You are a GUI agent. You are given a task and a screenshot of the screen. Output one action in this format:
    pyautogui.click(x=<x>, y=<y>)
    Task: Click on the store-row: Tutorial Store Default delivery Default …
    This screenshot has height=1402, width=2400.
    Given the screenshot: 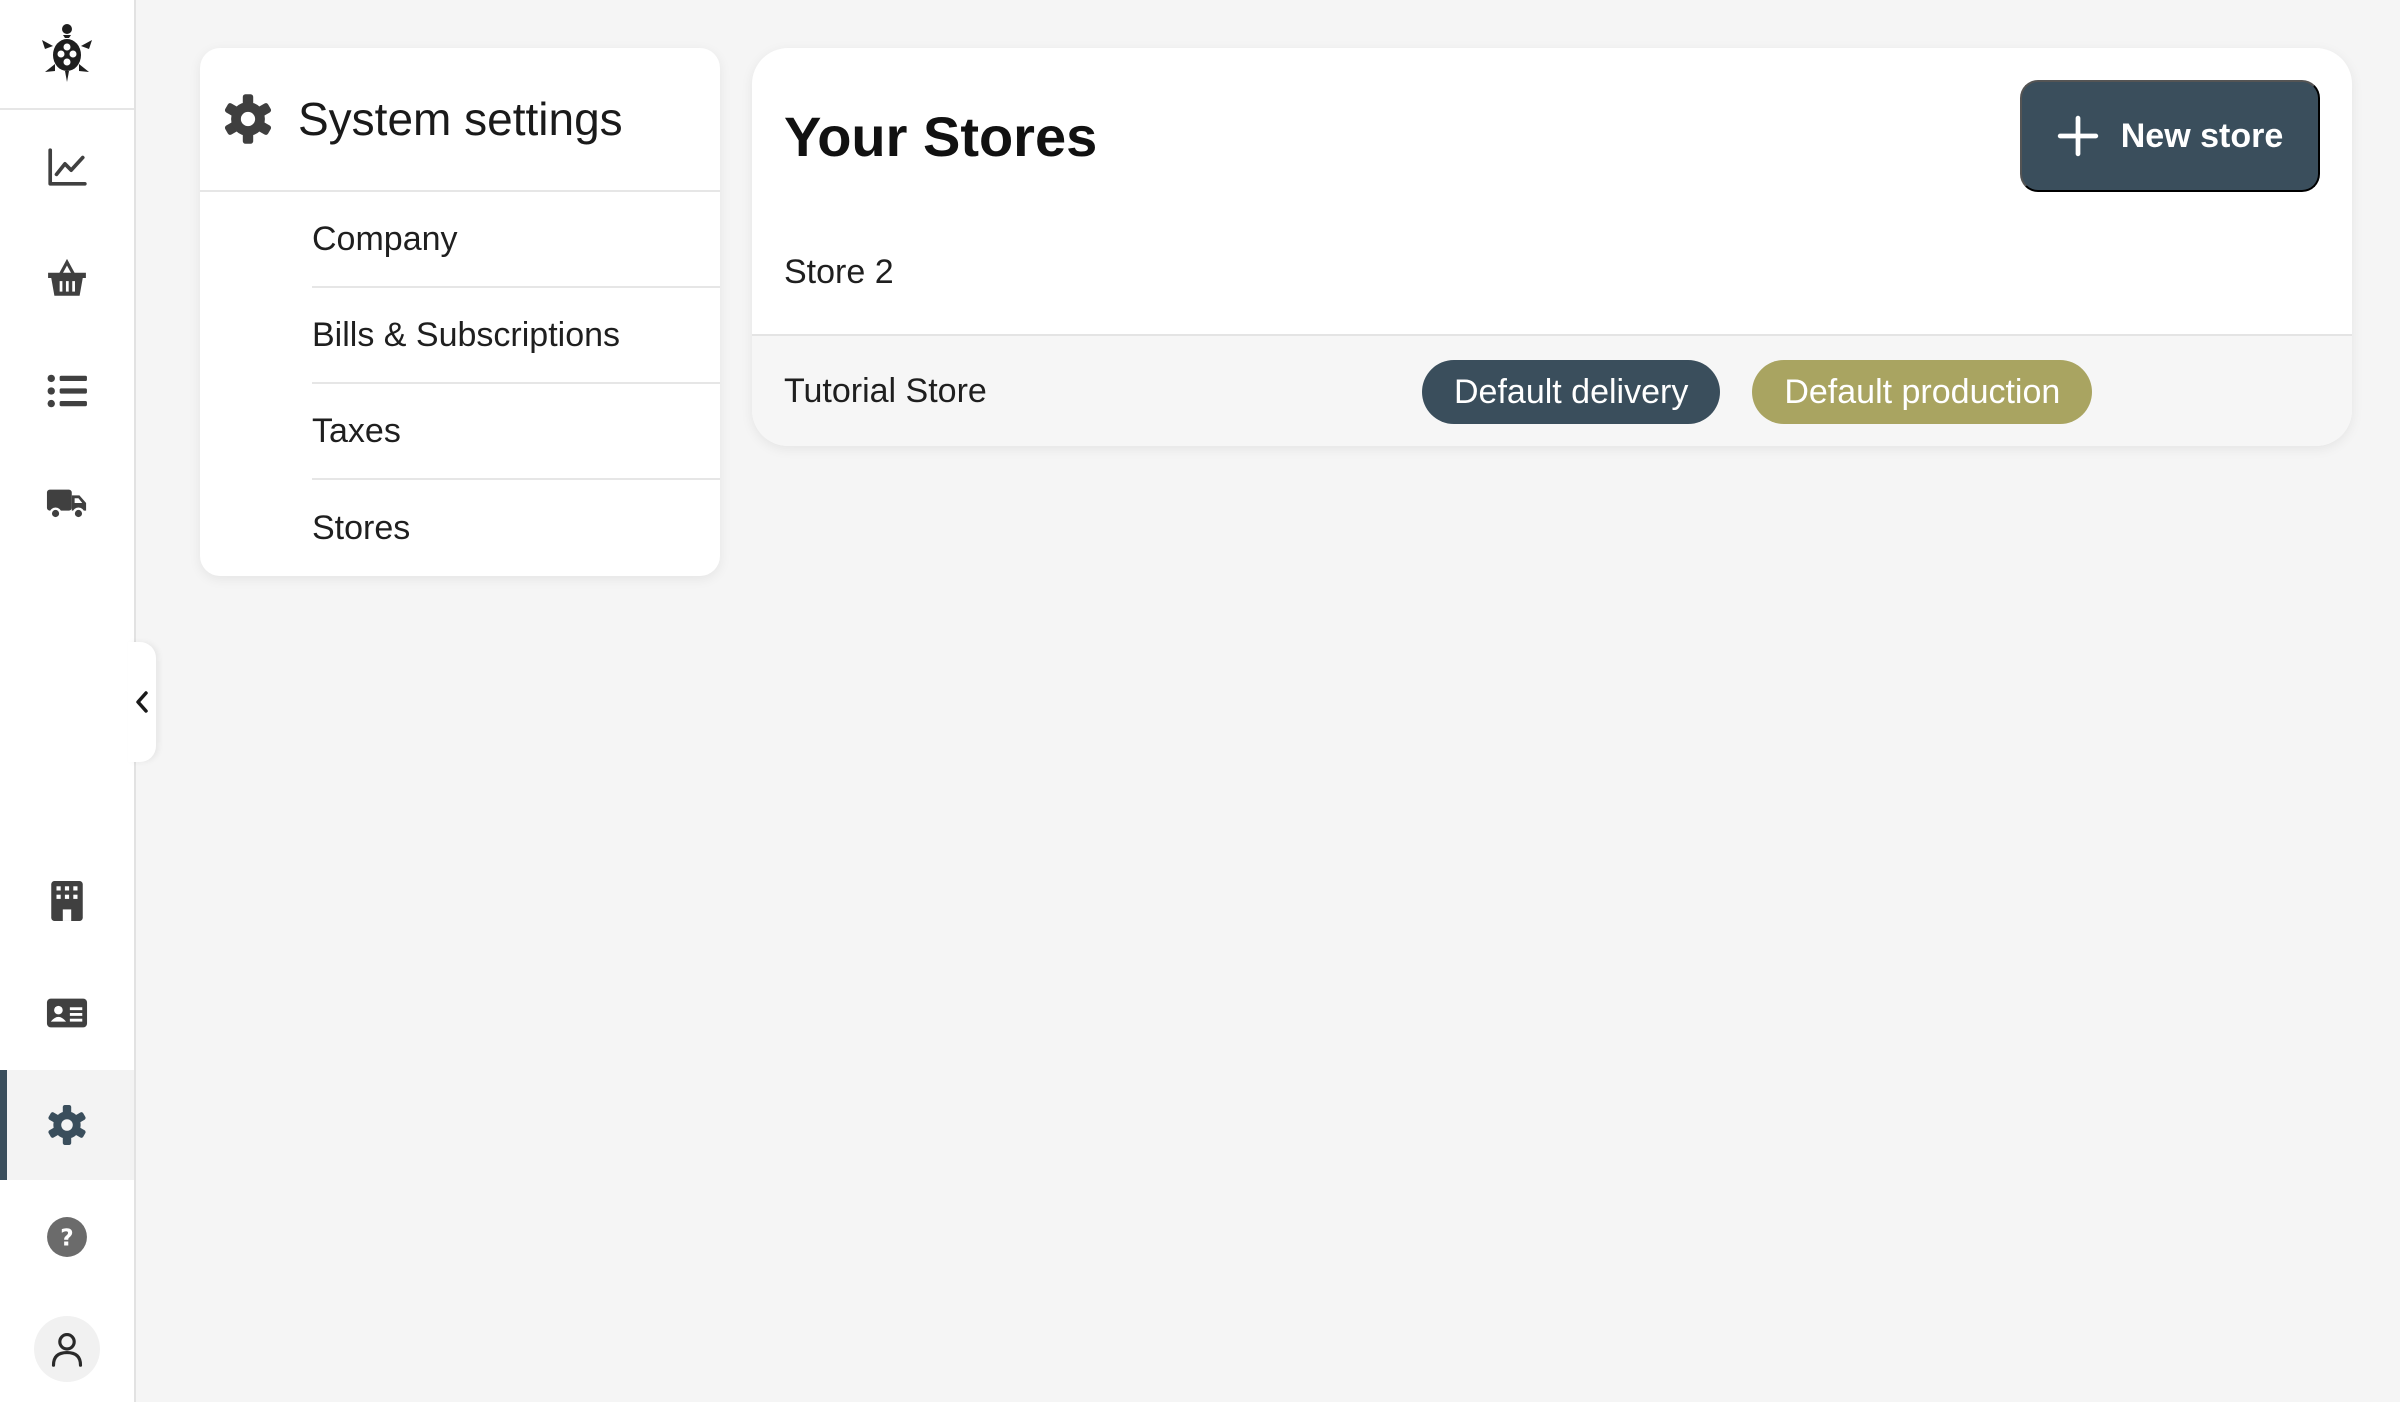 What is the action you would take?
    pyautogui.click(x=1552, y=390)
    